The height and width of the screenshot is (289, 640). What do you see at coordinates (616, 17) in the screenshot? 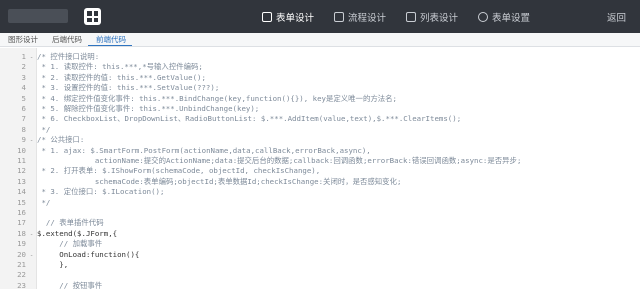
I see `back-button: 返回` at bounding box center [616, 17].